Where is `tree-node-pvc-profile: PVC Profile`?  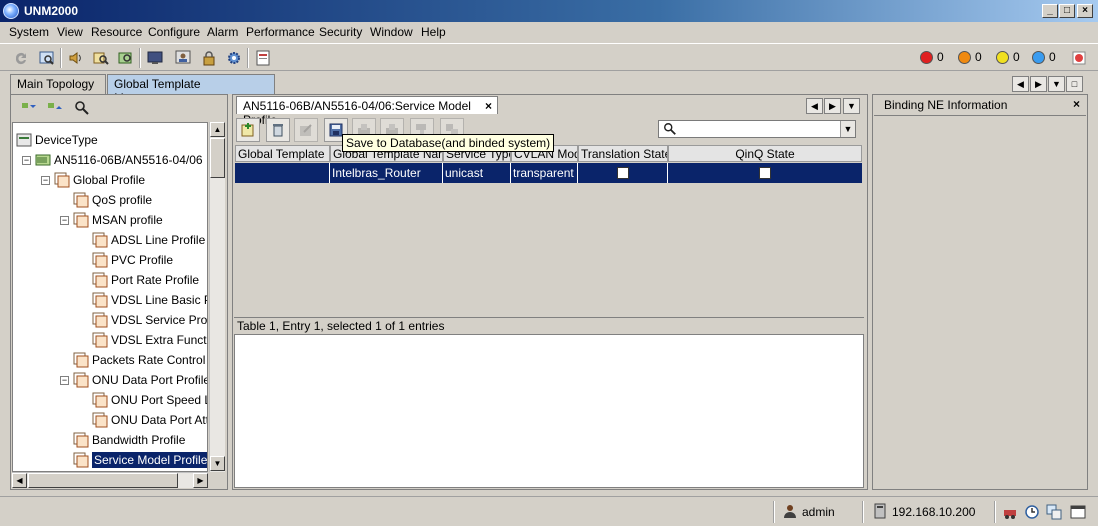
tree-node-pvc-profile: PVC Profile is located at coordinates (132, 260).